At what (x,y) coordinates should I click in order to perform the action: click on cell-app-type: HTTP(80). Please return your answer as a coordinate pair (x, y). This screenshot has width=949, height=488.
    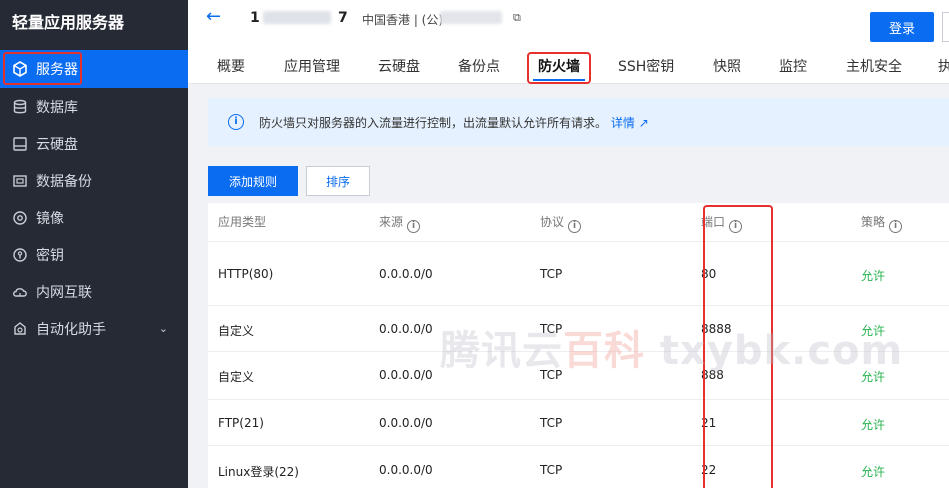
    Looking at the image, I should click on (246, 274).